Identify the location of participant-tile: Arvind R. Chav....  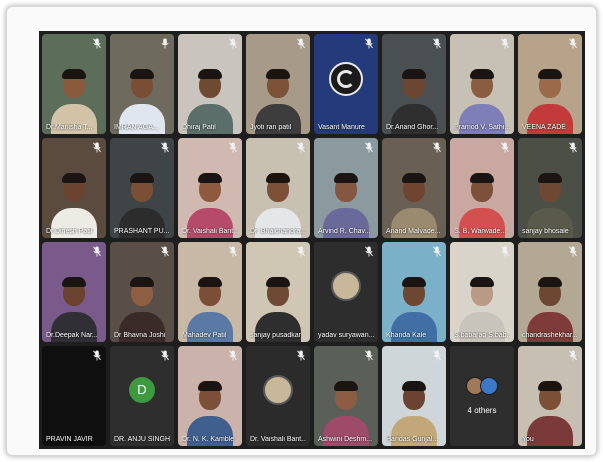
(346, 188).